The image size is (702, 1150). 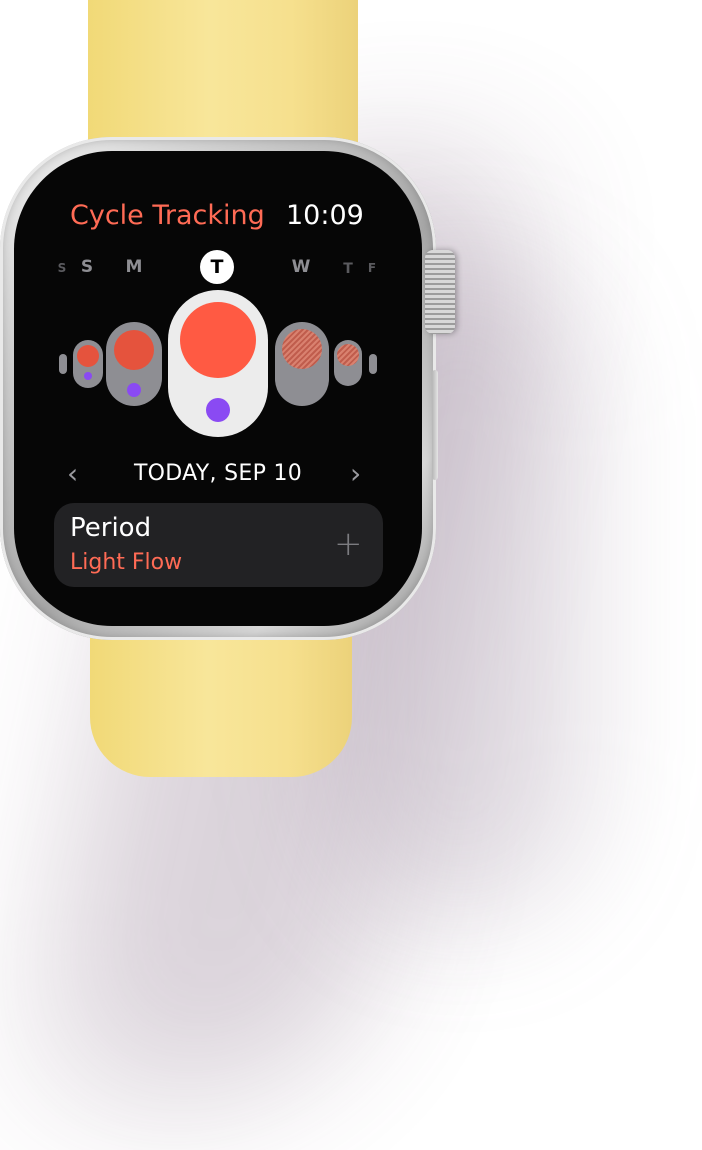 What do you see at coordinates (134, 267) in the screenshot?
I see `day-label-mon: M` at bounding box center [134, 267].